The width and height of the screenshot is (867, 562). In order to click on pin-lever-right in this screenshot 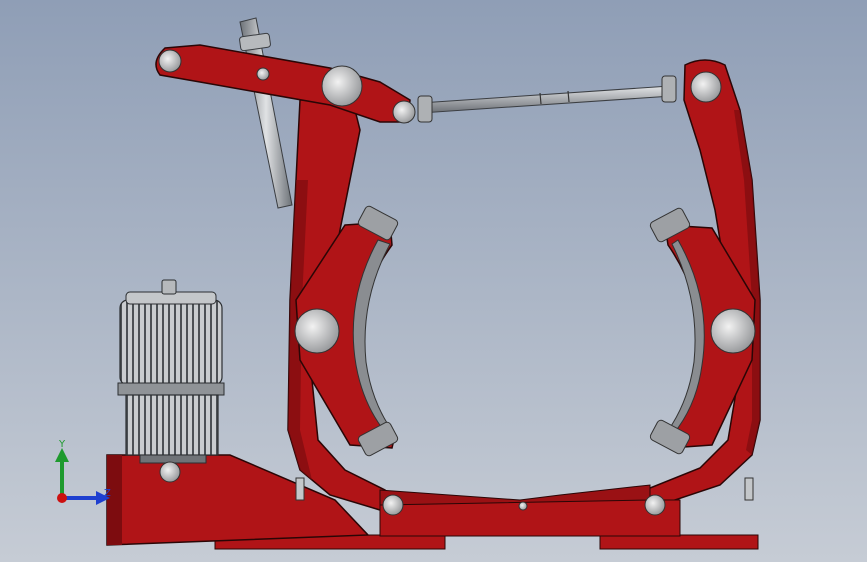, I will do `click(404, 112)`.